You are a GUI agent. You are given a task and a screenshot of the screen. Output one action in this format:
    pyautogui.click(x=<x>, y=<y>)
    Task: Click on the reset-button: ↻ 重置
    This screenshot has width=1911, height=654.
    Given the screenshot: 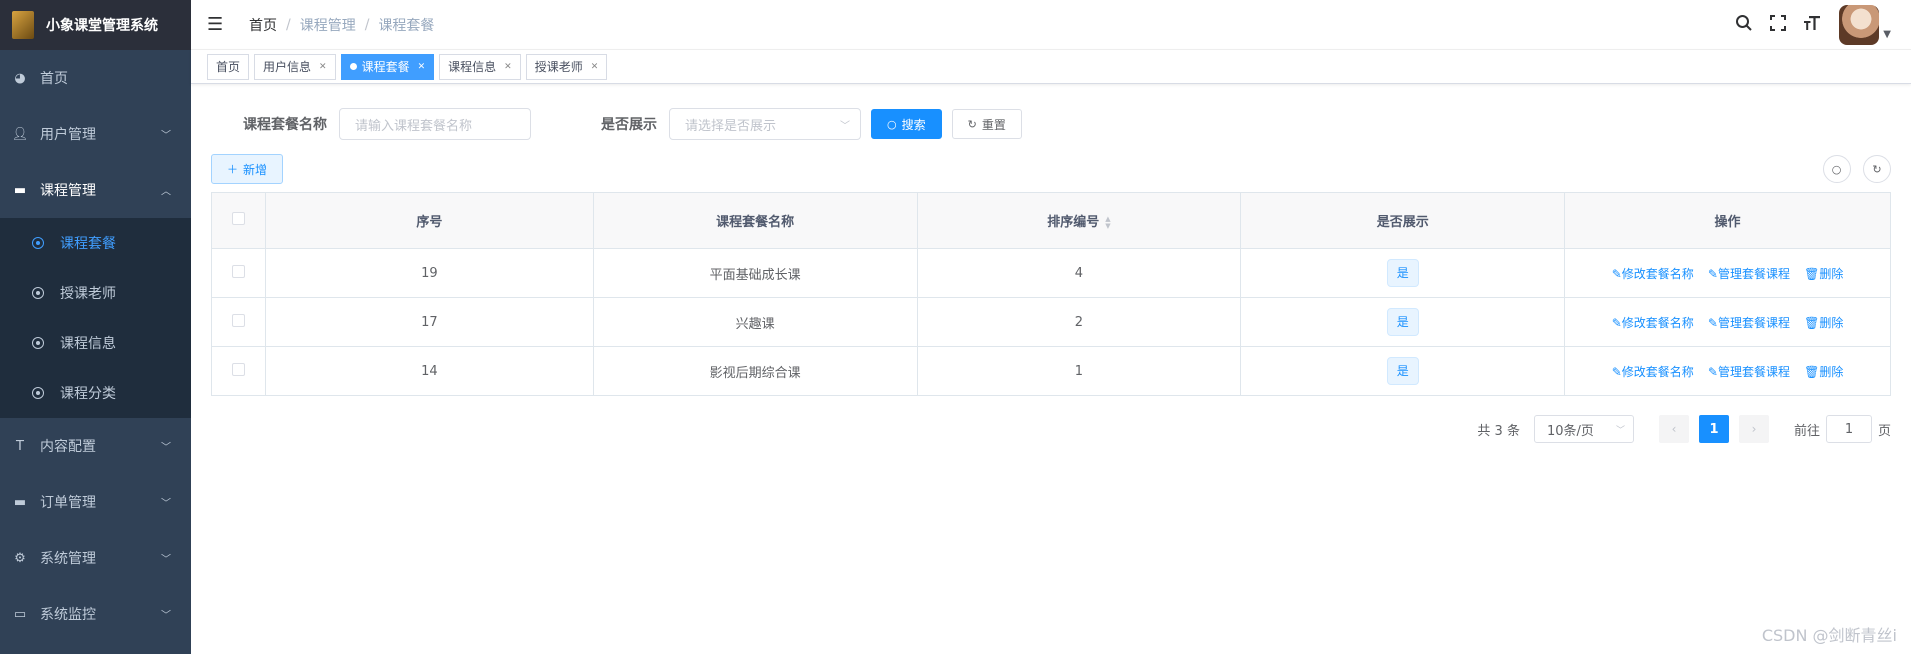 What is the action you would take?
    pyautogui.click(x=986, y=124)
    